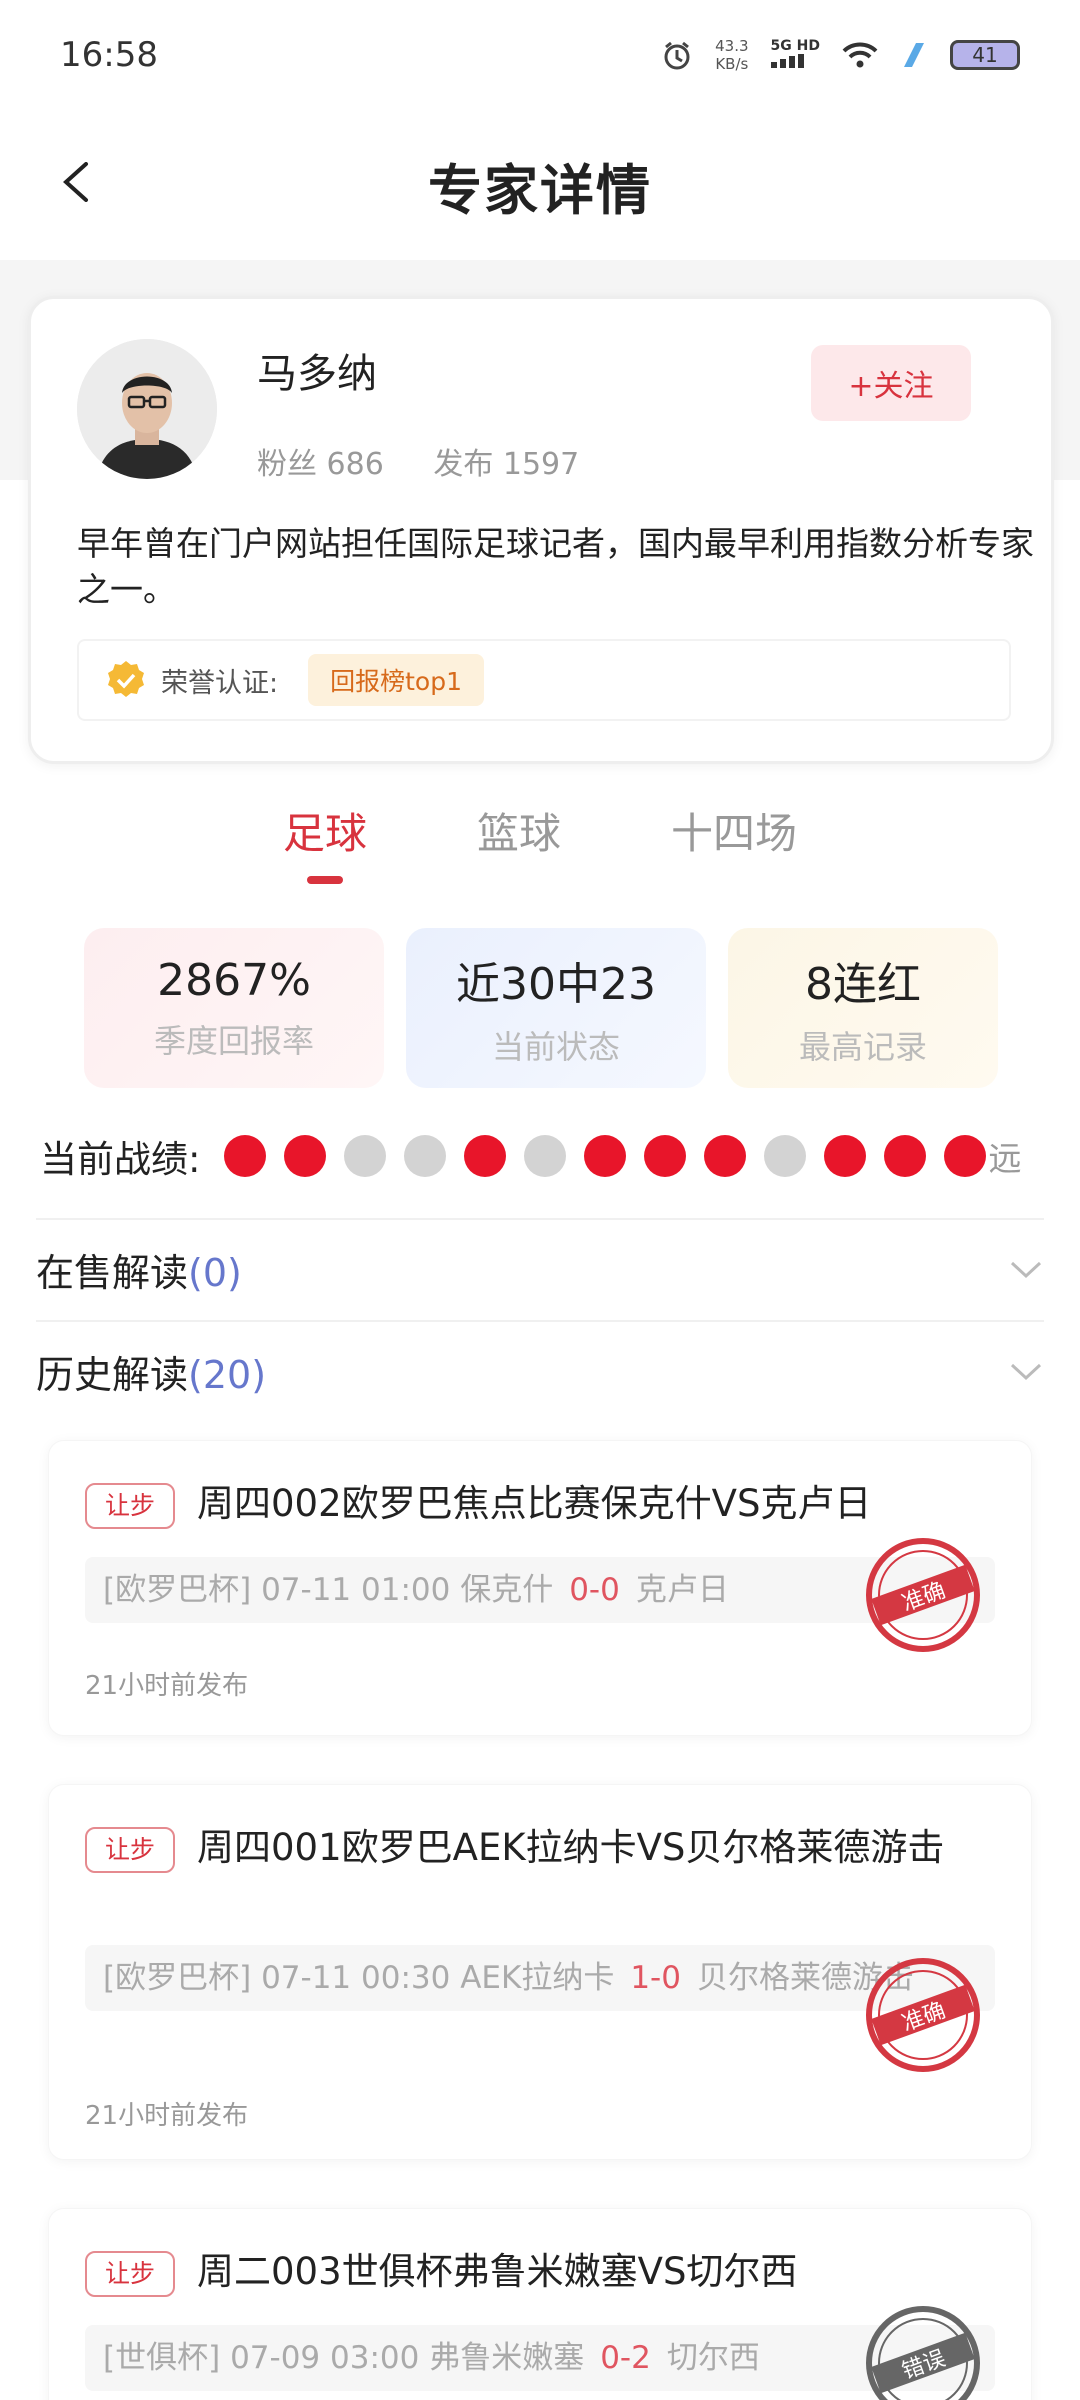  Describe the element at coordinates (732, 55) in the screenshot. I see `net-speed: 43.3 KB/s` at that location.